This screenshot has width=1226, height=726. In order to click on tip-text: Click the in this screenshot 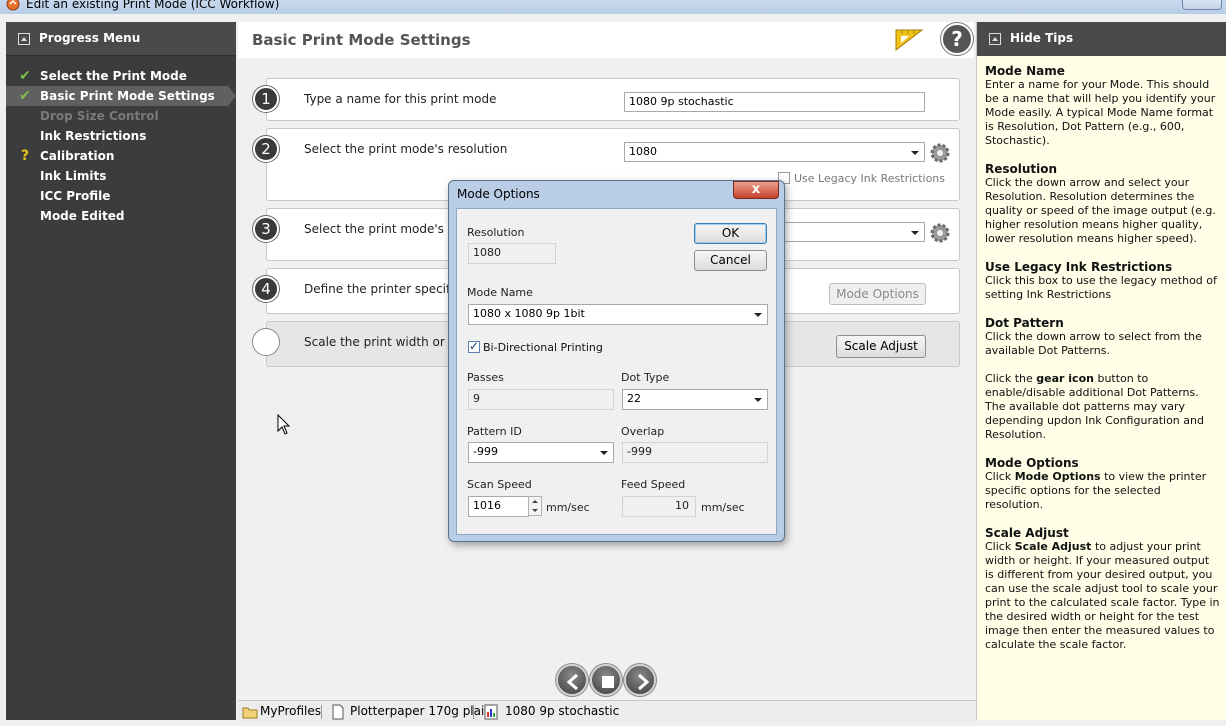, I will do `click(1011, 378)`.